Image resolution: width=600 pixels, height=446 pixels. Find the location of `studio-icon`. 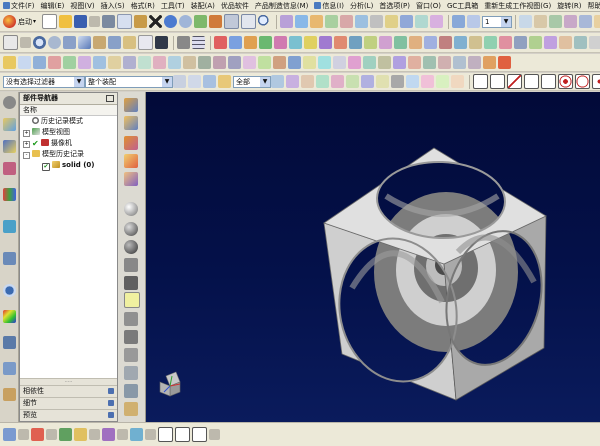

studio-icon is located at coordinates (131, 283).